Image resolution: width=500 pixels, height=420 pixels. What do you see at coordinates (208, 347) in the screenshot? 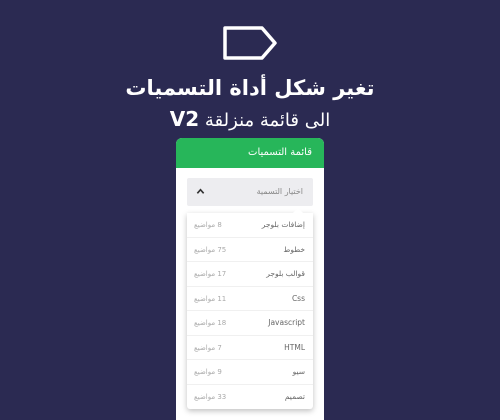
I see `option-count: 7 مواضيع` at bounding box center [208, 347].